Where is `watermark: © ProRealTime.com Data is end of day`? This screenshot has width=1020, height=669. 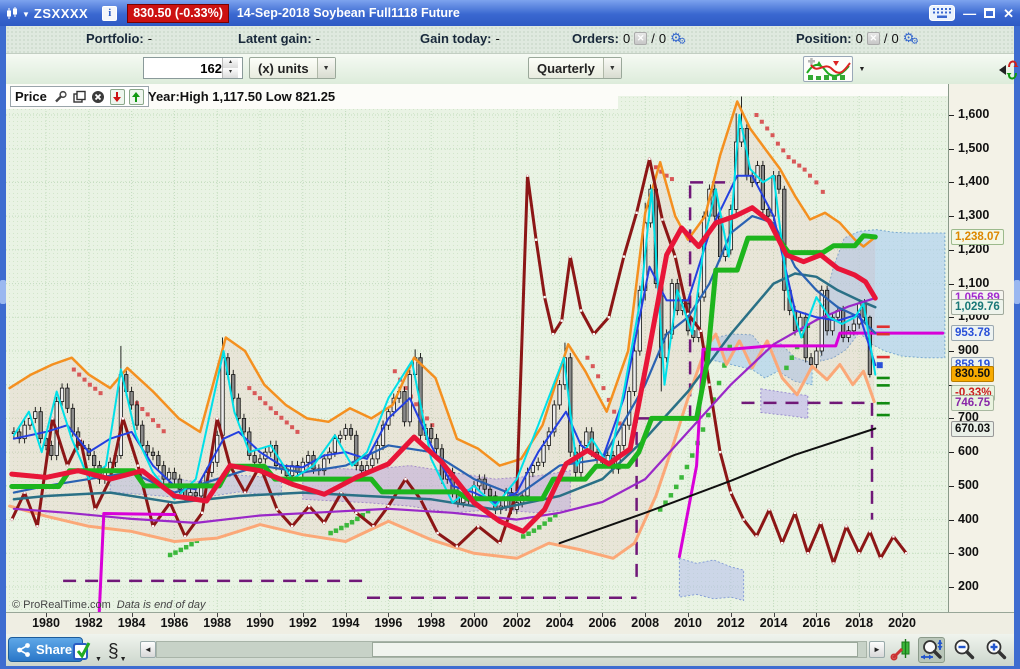 watermark: © ProRealTime.com Data is end of day is located at coordinates (108, 605).